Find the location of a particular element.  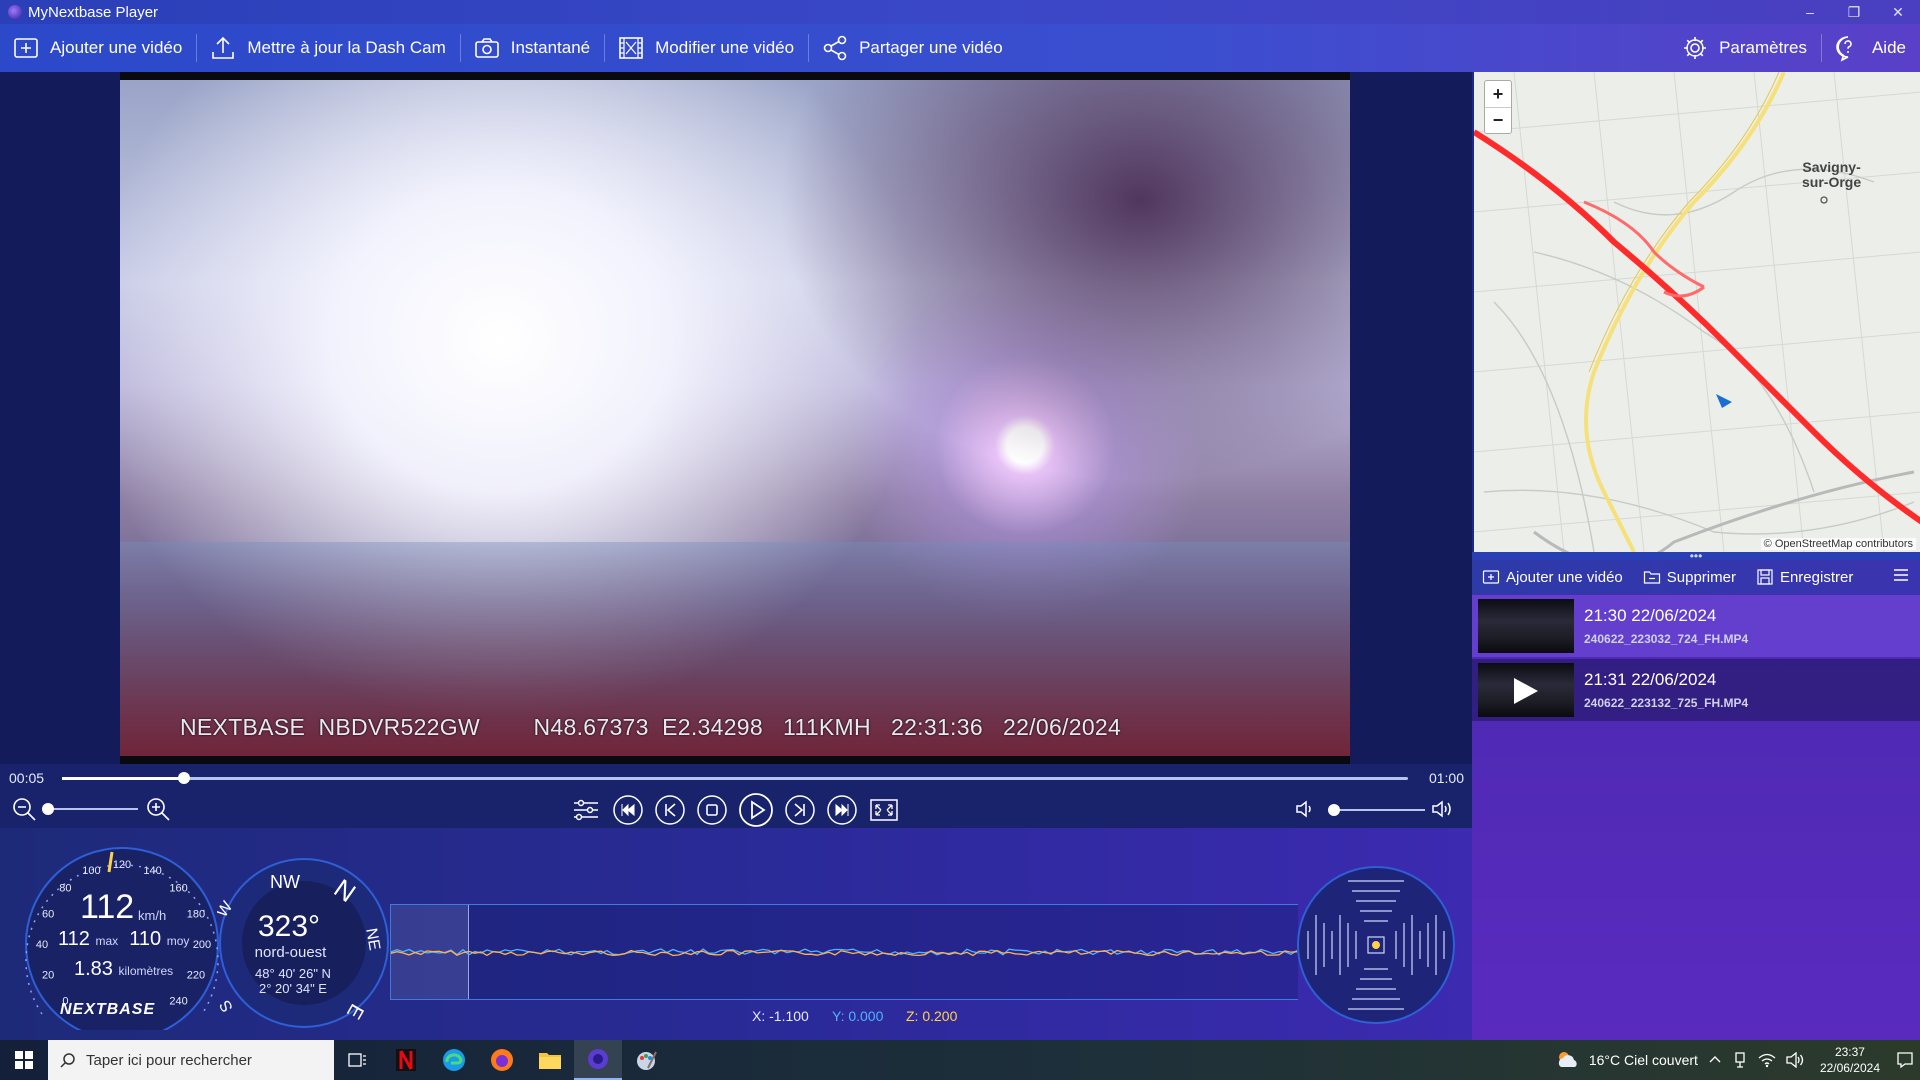

settings-button: Paramètres is located at coordinates (1745, 48).